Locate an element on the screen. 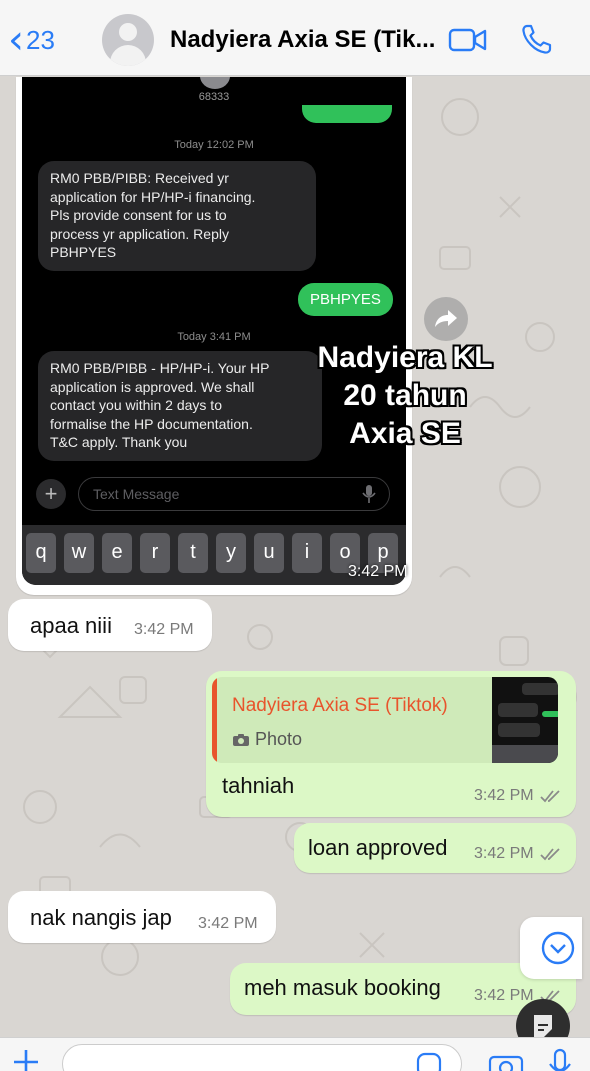 This screenshot has width=590, height=1071. composer-bar is located at coordinates (295, 1054).